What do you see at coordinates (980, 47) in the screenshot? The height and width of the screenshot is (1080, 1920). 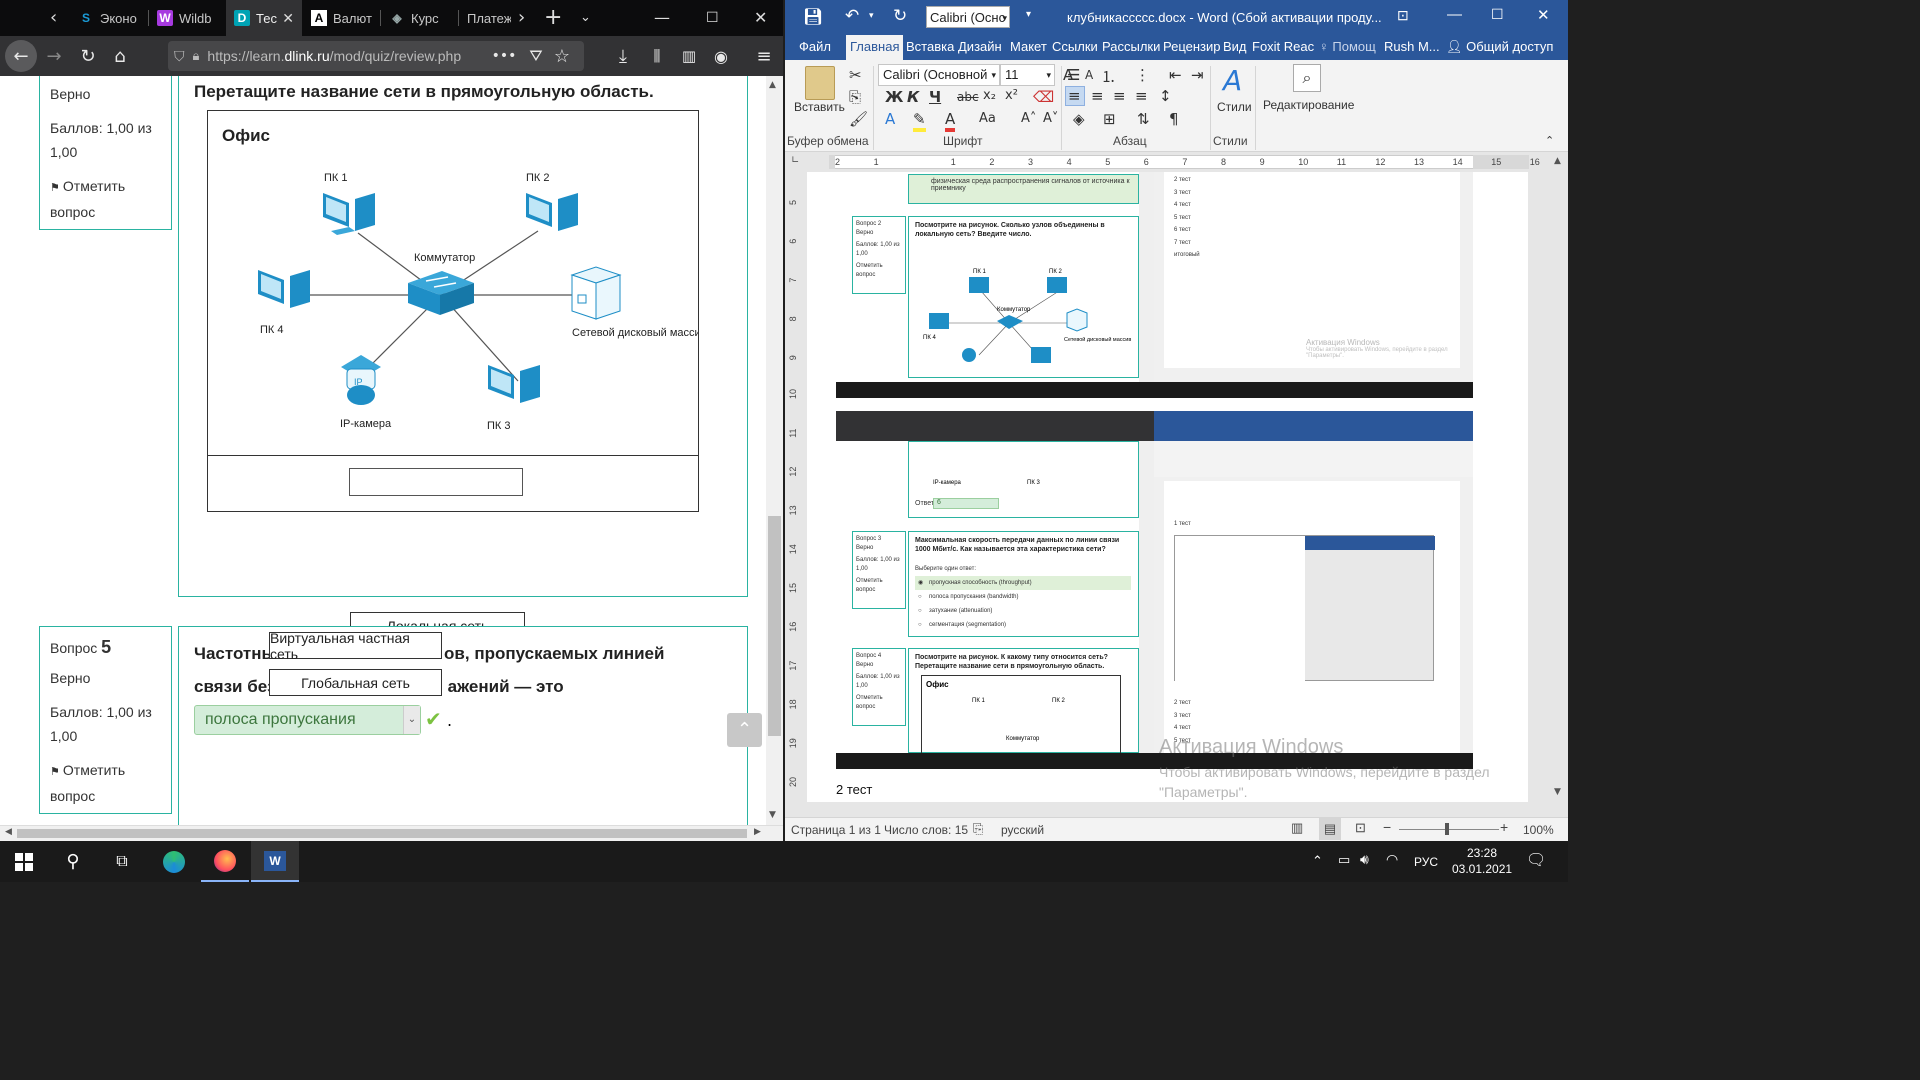 I see `tab-design: Дизайн` at bounding box center [980, 47].